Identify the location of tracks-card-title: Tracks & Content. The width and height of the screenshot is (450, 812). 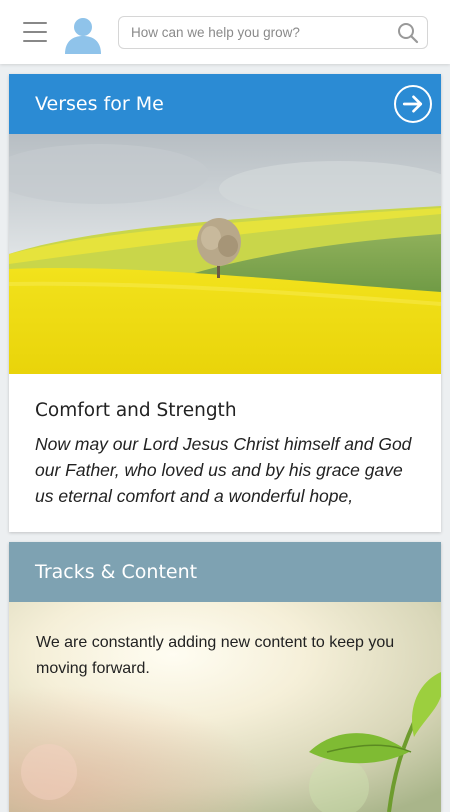
(116, 572).